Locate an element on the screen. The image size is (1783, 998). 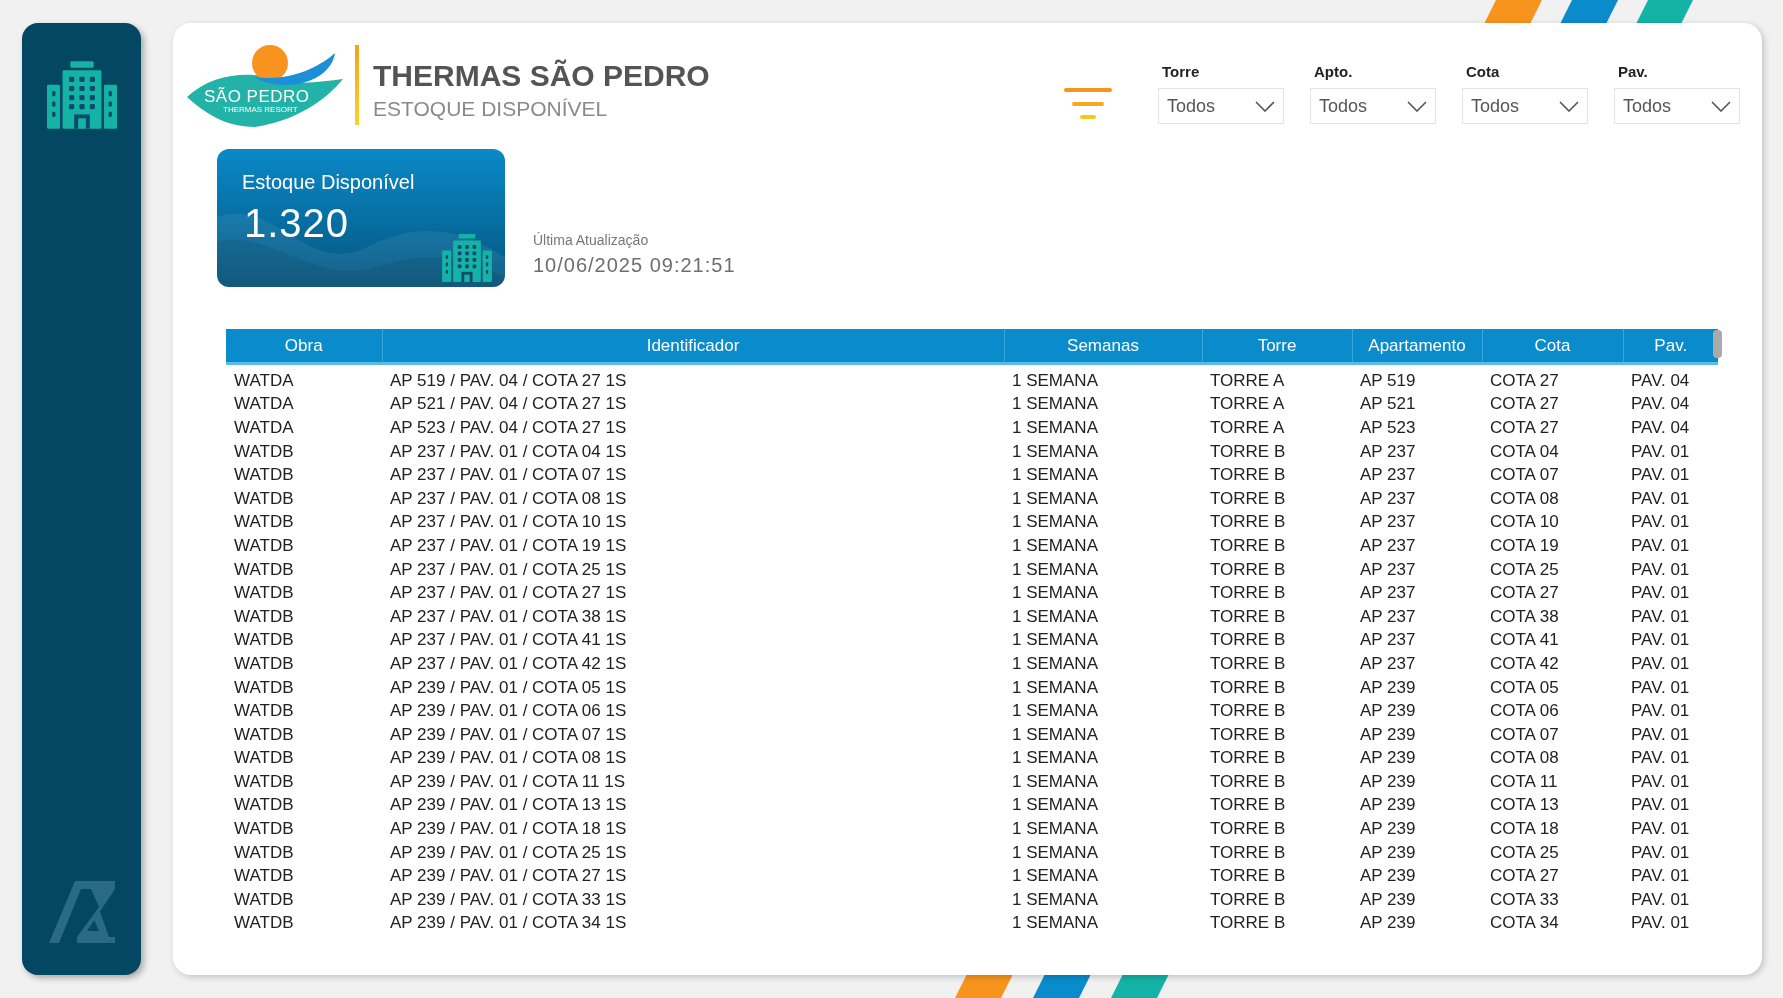
kpi-label: Estoque Disponível is located at coordinates (328, 182).